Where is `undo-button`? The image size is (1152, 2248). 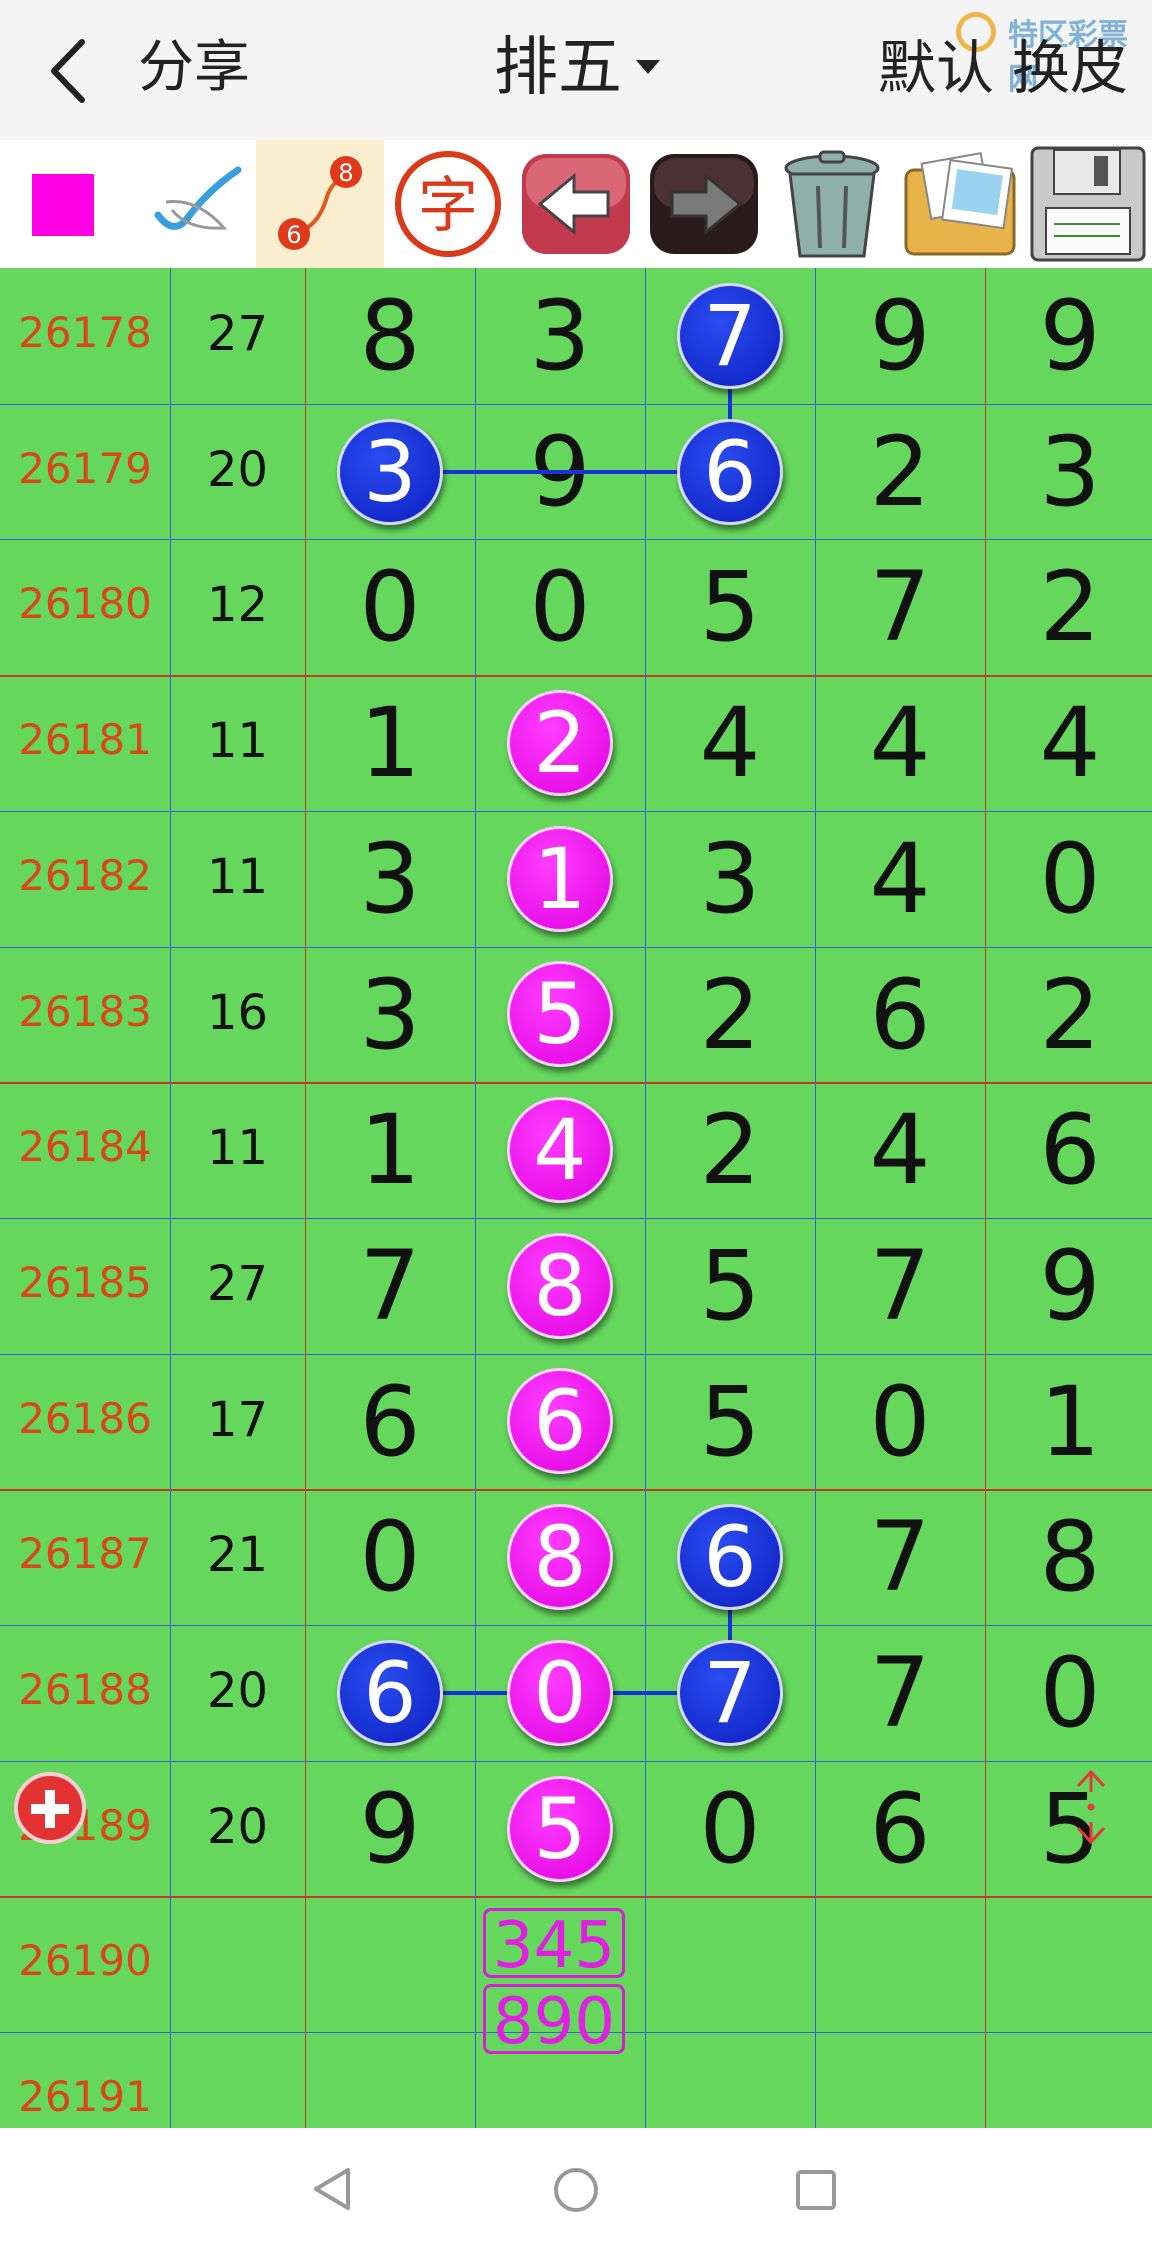
undo-button is located at coordinates (576, 204).